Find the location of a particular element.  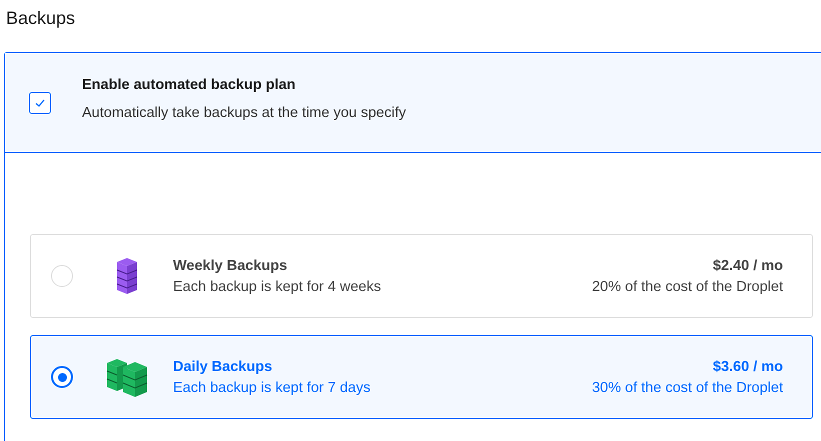

plan-name: Weekly Backups is located at coordinates (230, 266).